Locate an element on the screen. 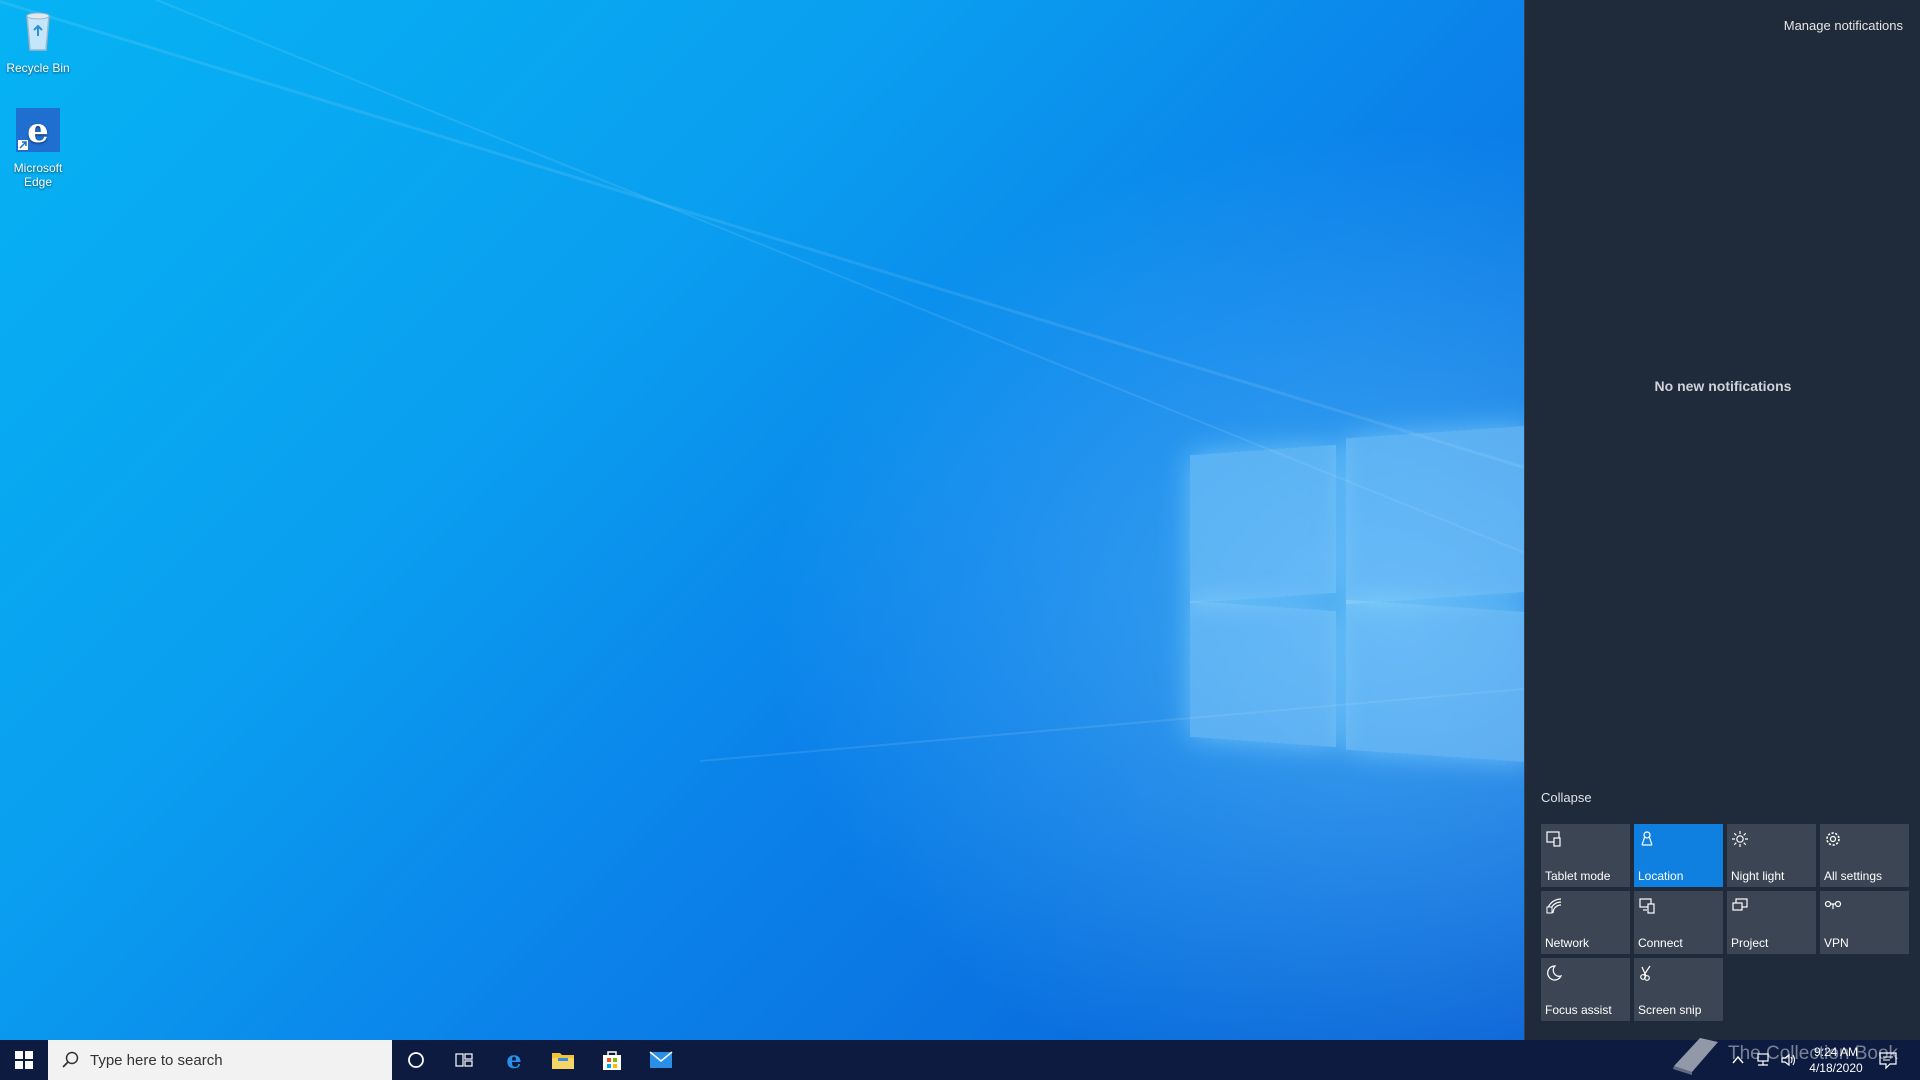  quick-action-project: Project is located at coordinates (1771, 922).